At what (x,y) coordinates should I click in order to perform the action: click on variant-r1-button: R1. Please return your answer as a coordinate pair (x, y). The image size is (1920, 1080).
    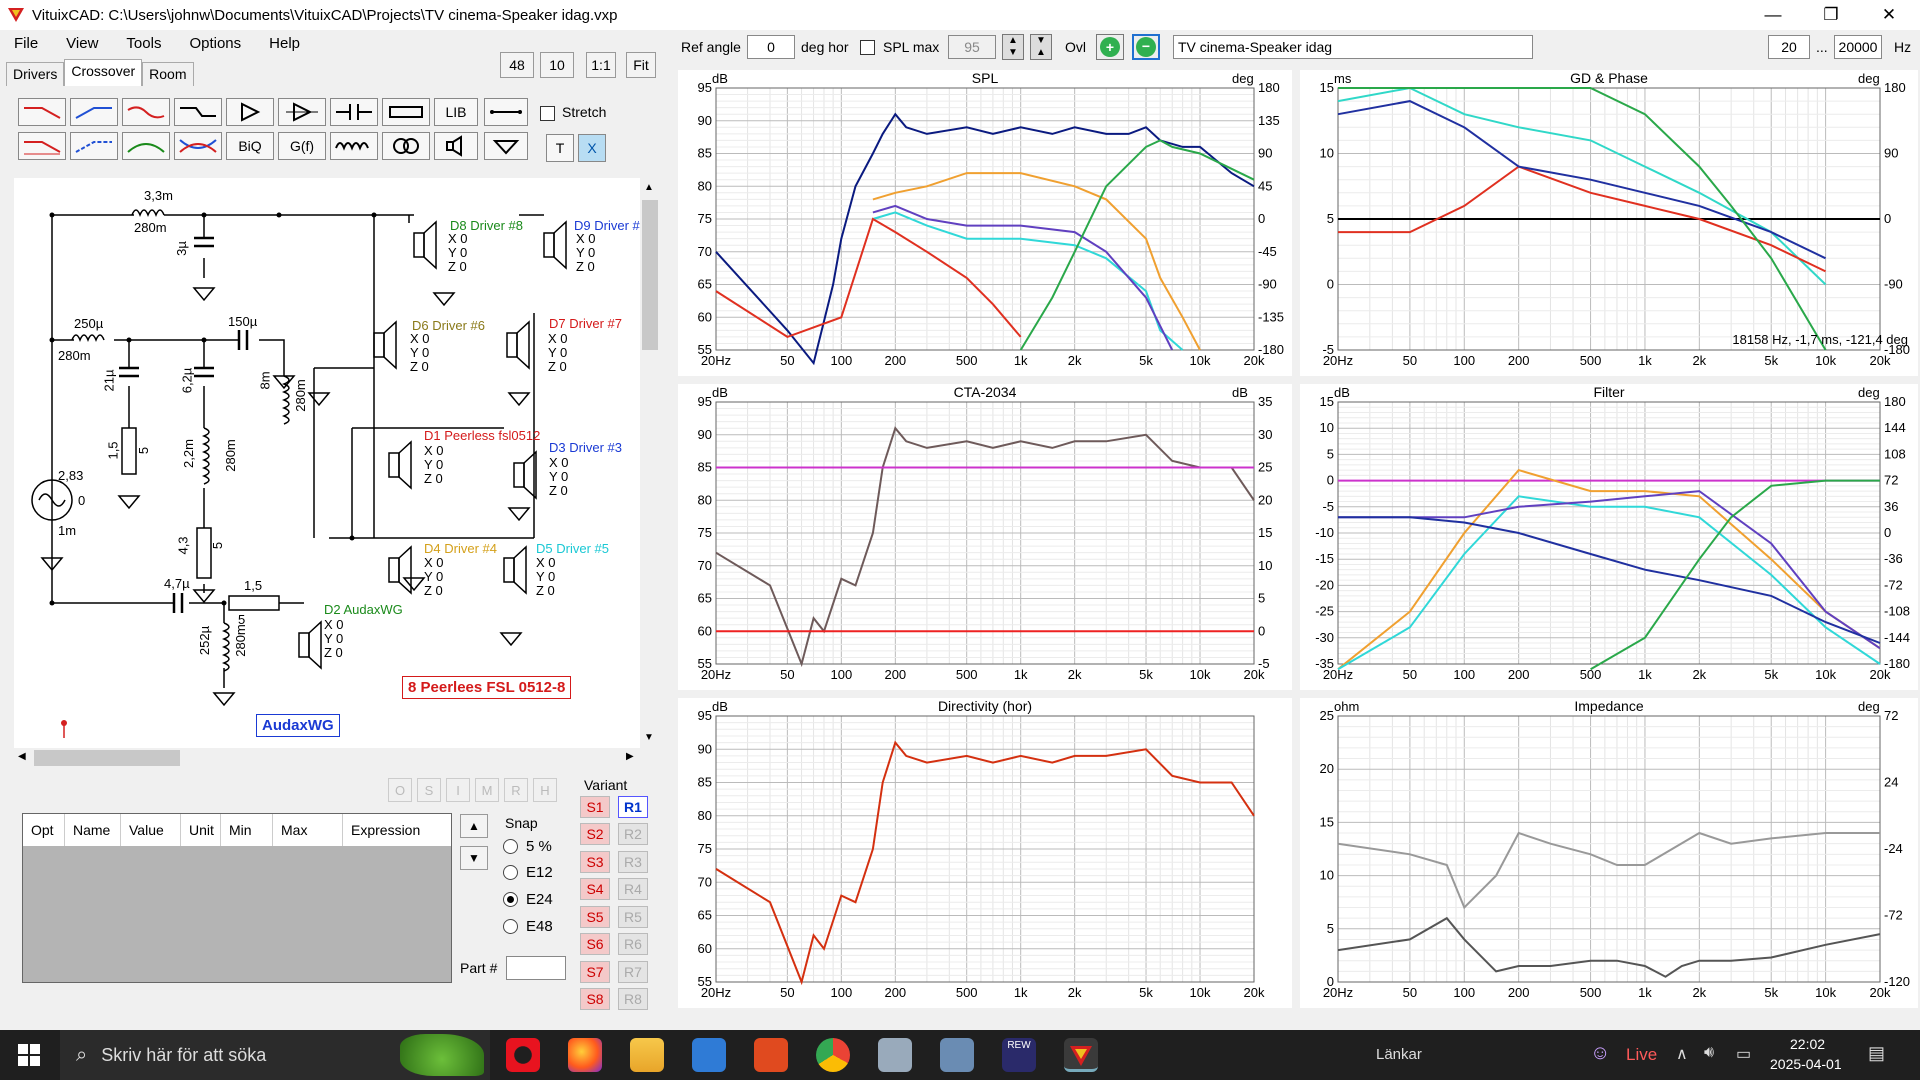
    Looking at the image, I should click on (633, 807).